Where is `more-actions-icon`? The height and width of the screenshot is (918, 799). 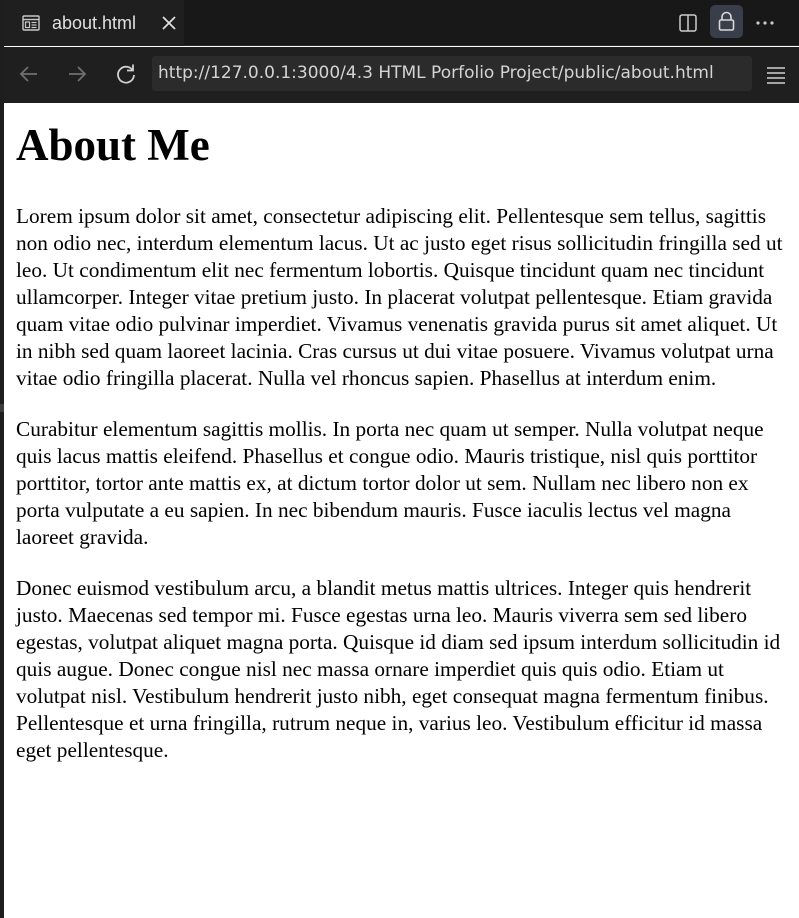 more-actions-icon is located at coordinates (765, 23).